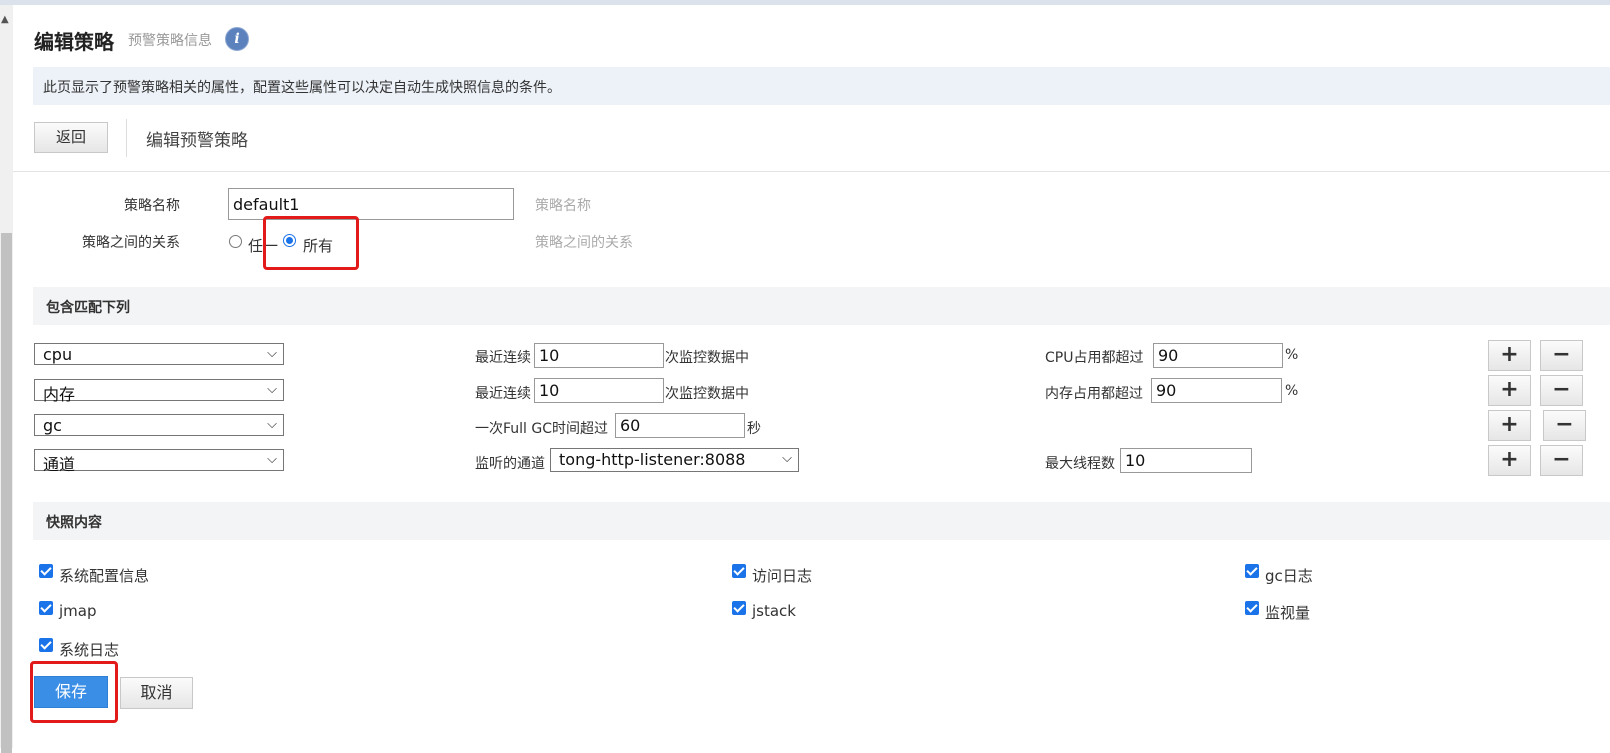 This screenshot has width=1610, height=753. Describe the element at coordinates (71, 137) in the screenshot. I see `back-button: 返回` at that location.